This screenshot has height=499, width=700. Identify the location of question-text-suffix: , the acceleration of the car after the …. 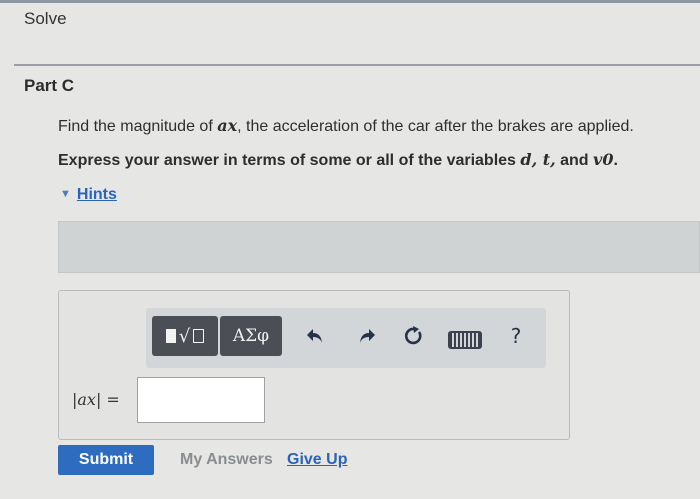
(435, 126).